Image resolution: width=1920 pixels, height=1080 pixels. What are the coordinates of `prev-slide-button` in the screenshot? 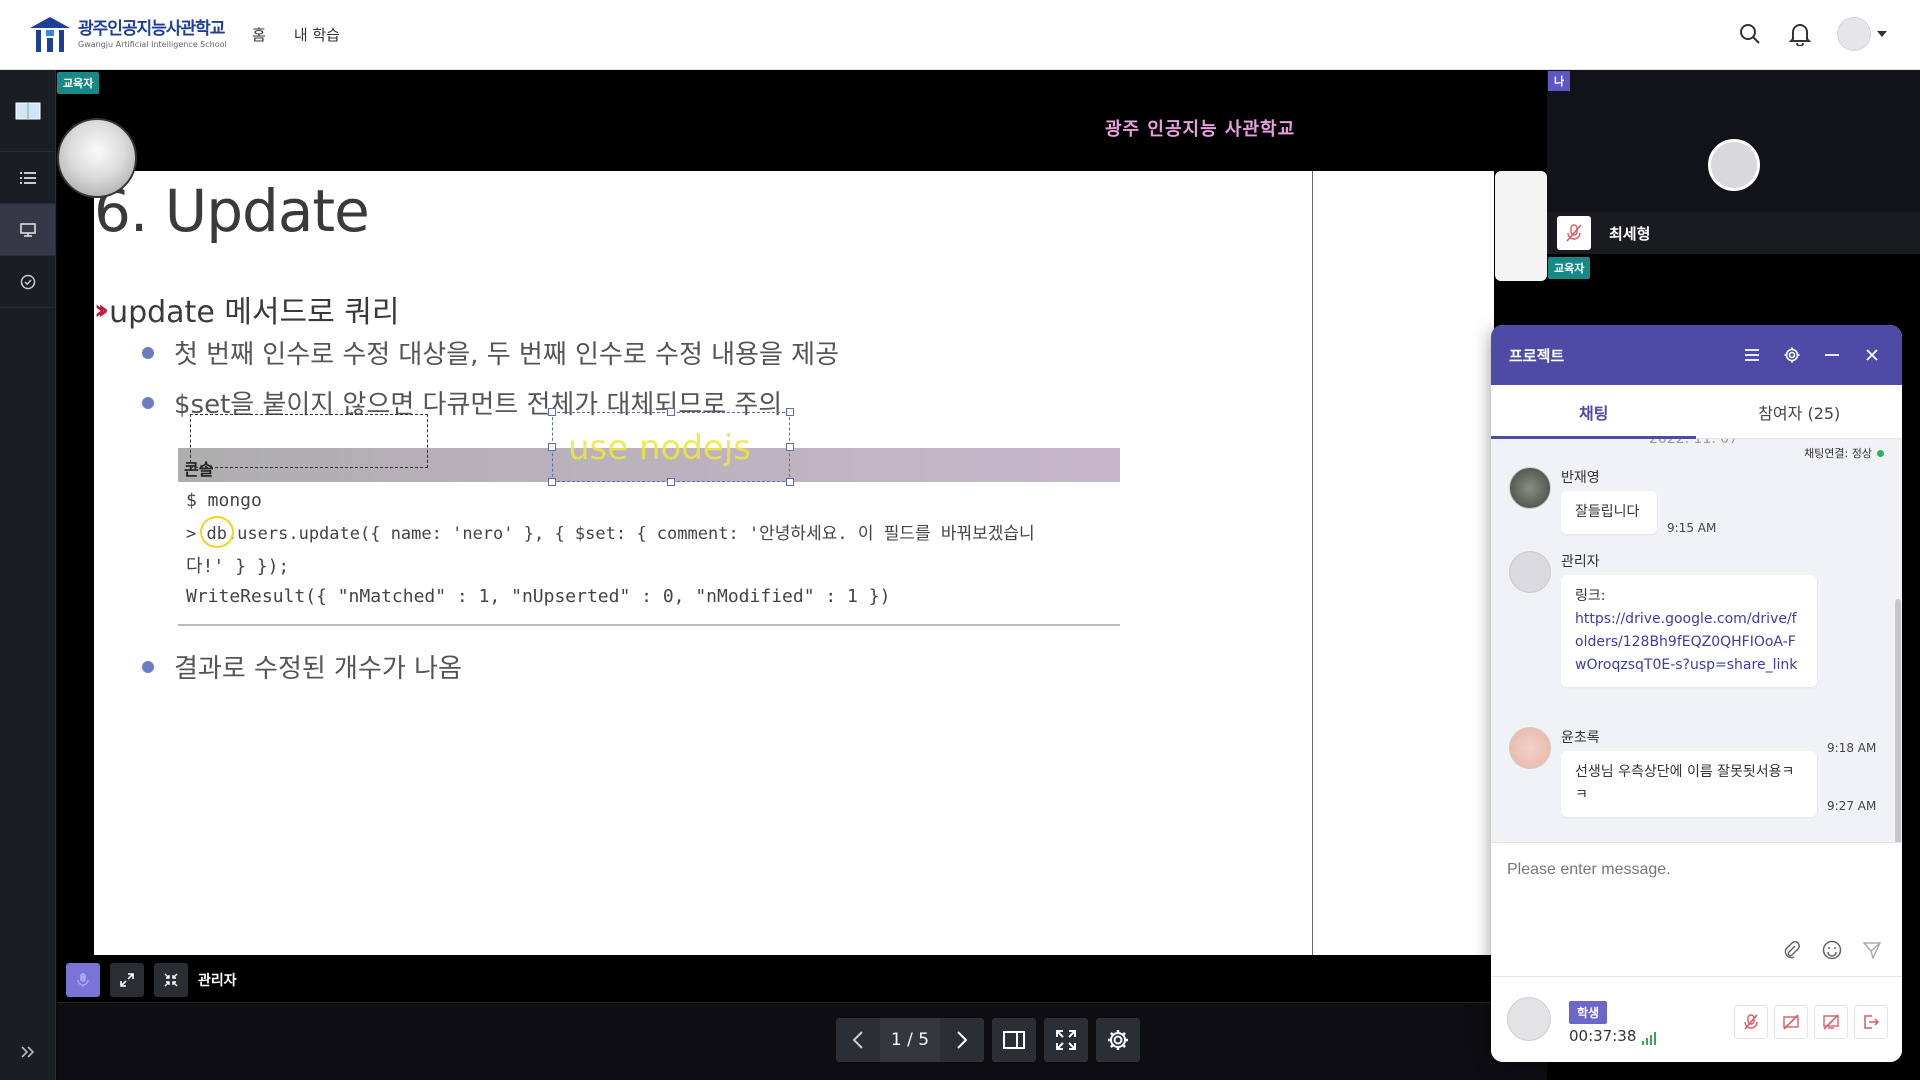 It's located at (858, 1040).